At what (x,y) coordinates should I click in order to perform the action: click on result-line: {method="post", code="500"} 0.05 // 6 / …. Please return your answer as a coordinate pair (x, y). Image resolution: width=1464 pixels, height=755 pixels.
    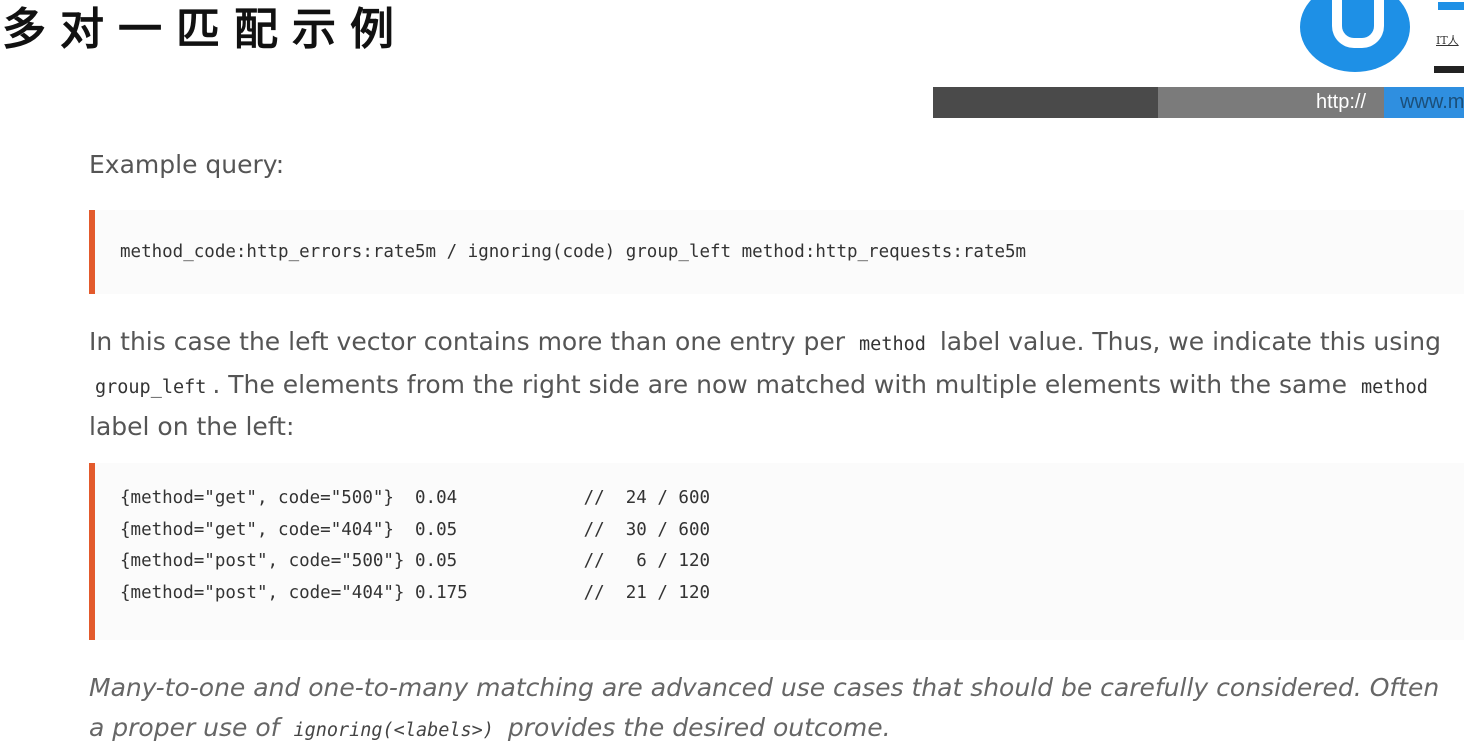
    Looking at the image, I should click on (415, 561).